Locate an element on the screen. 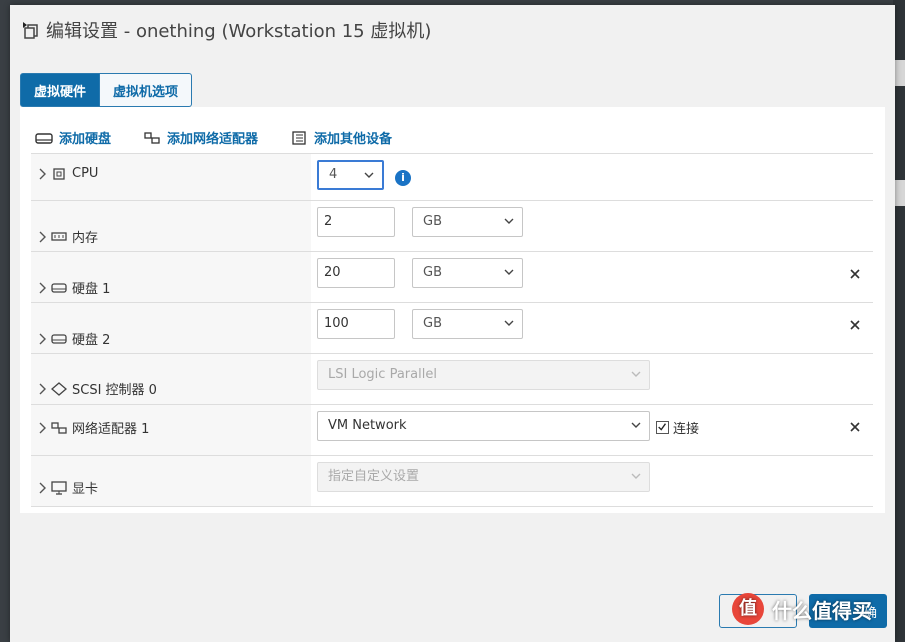  disk2-unit-value: GB is located at coordinates (432, 323).